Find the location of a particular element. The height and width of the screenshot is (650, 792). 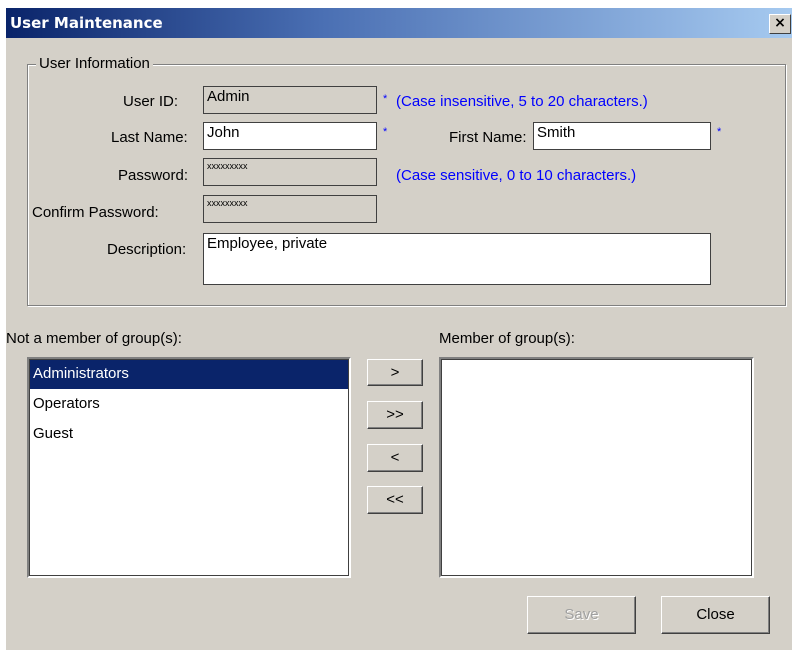

remove-one-button: < is located at coordinates (395, 458).